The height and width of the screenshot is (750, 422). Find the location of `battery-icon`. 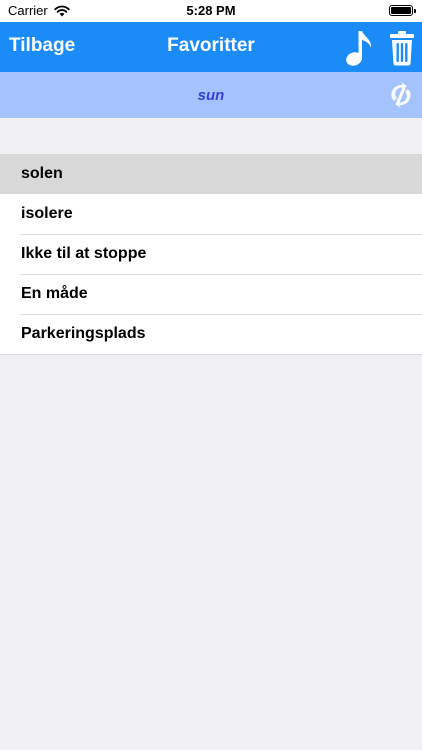

battery-icon is located at coordinates (402, 10).